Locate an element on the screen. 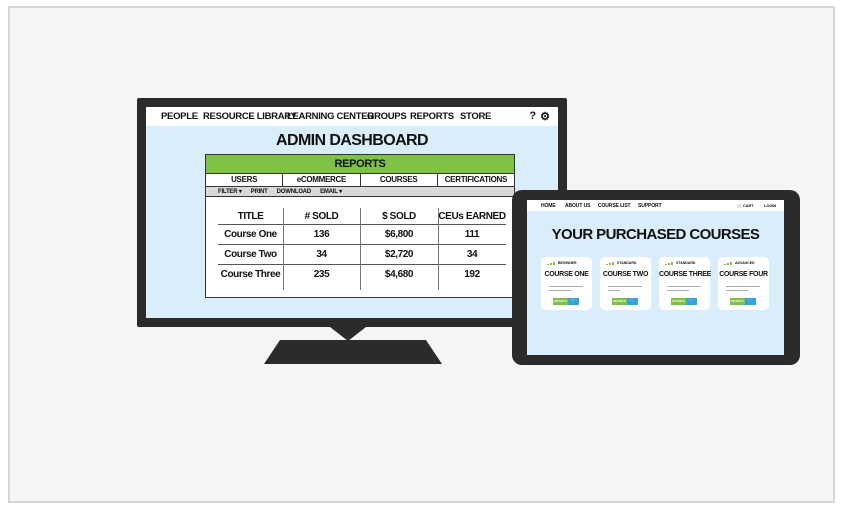 This screenshot has width=841, height=506. login-link: LOGIN is located at coordinates (770, 205).